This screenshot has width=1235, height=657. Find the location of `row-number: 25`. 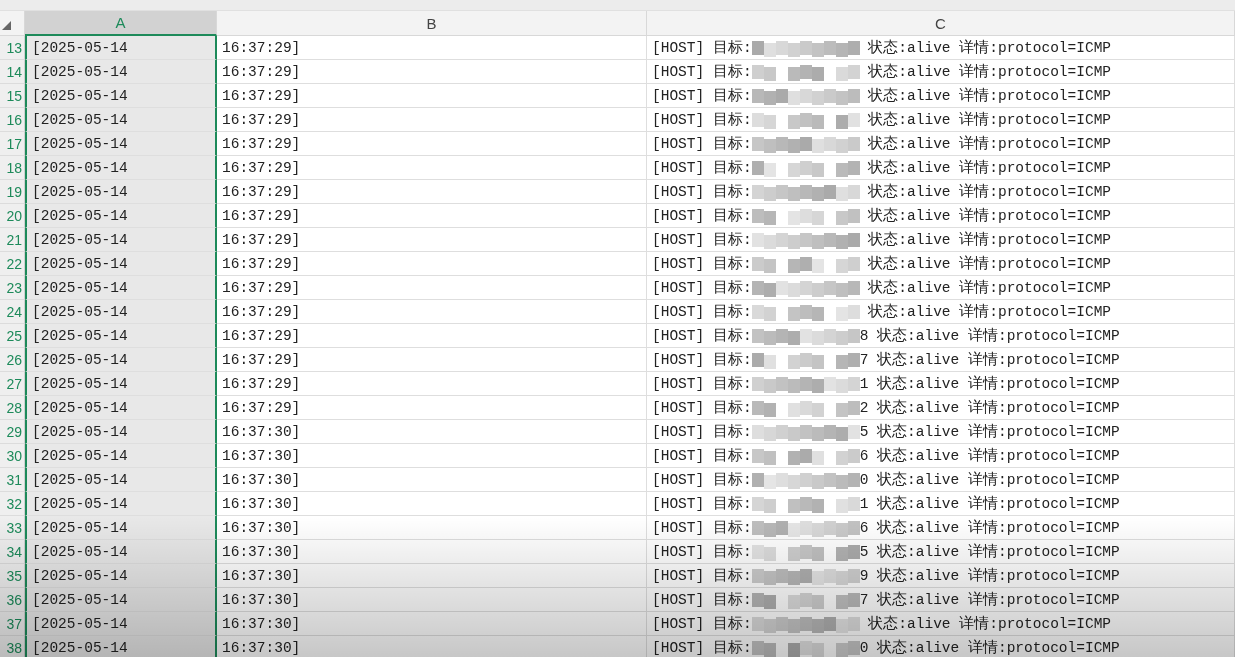

row-number: 25 is located at coordinates (12, 336).